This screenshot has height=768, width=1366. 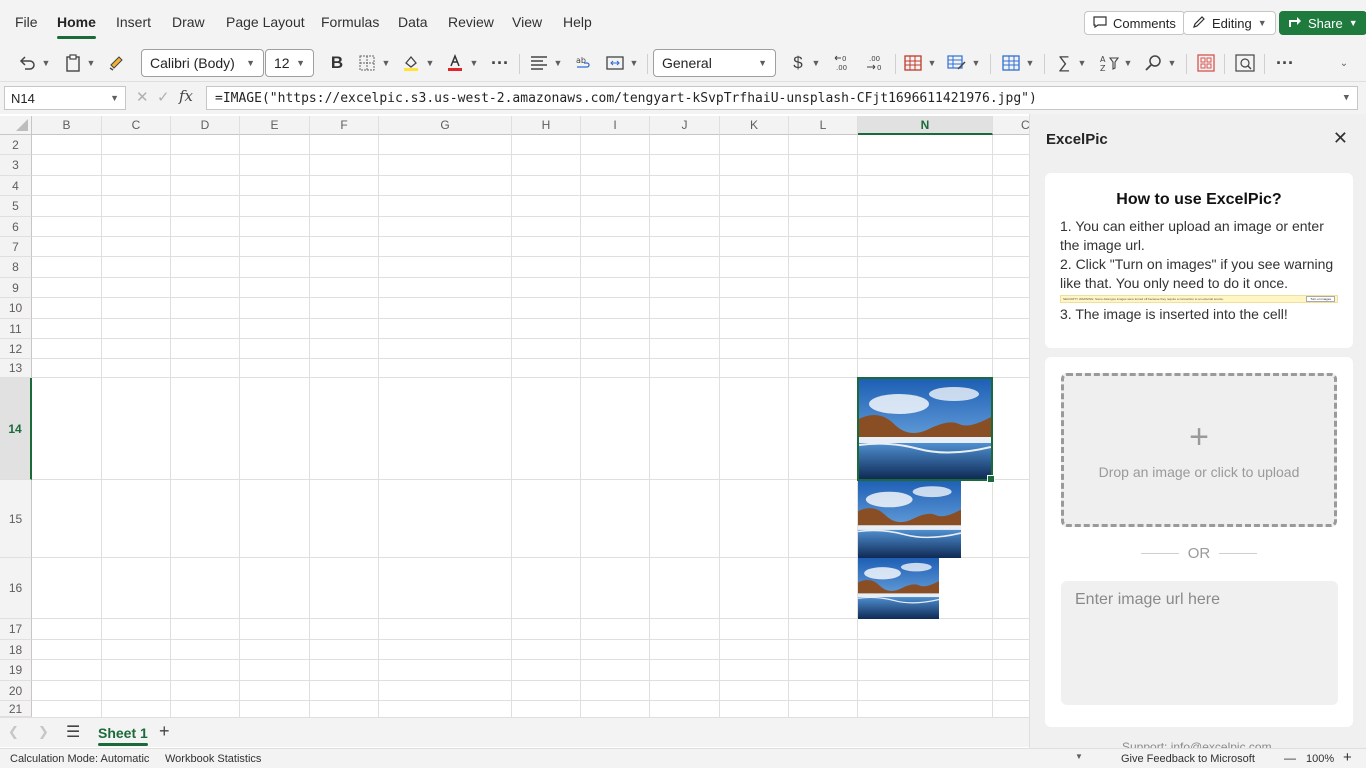 I want to click on image-upload-dropzone: + Drop an image or click to upload, so click(x=1199, y=450).